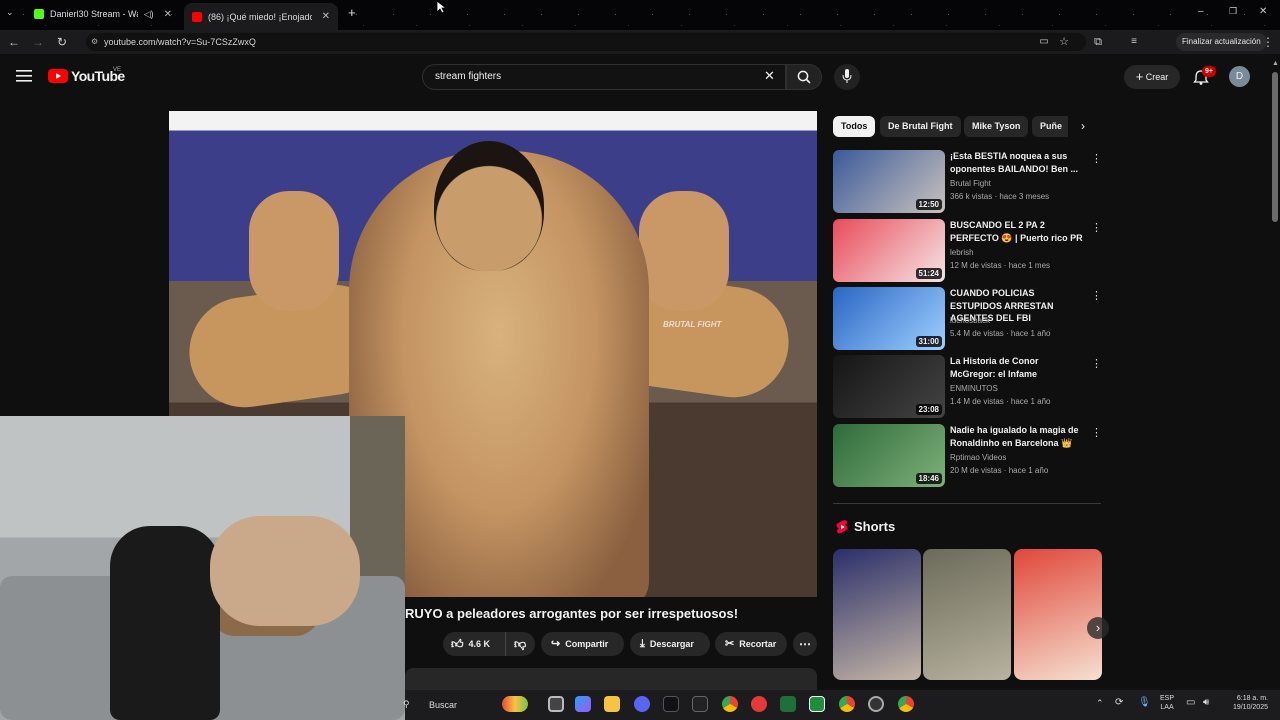 The width and height of the screenshot is (1280, 720). I want to click on chips-next-chevron-icon: ›, so click(1083, 126).